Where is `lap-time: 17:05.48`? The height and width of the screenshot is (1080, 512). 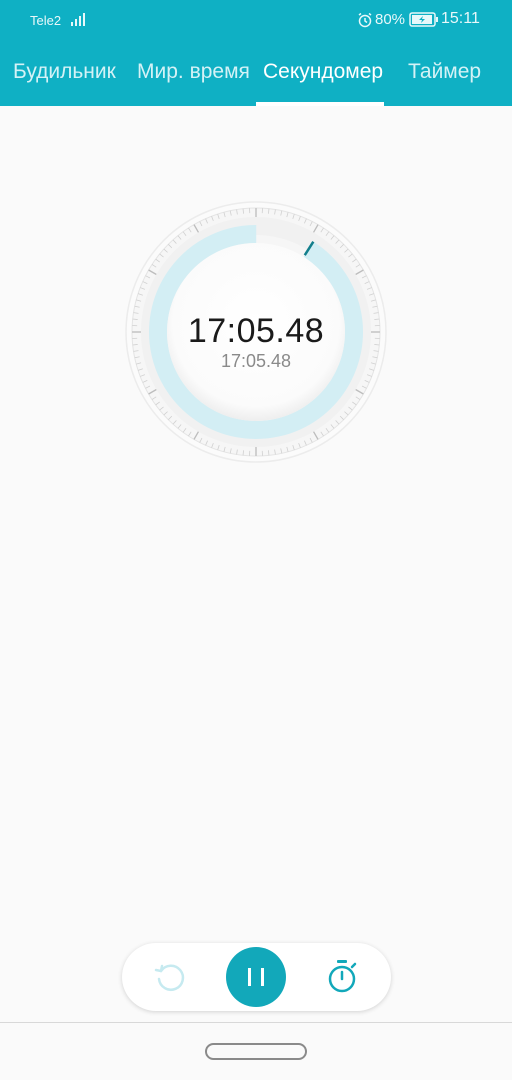 lap-time: 17:05.48 is located at coordinates (256, 361).